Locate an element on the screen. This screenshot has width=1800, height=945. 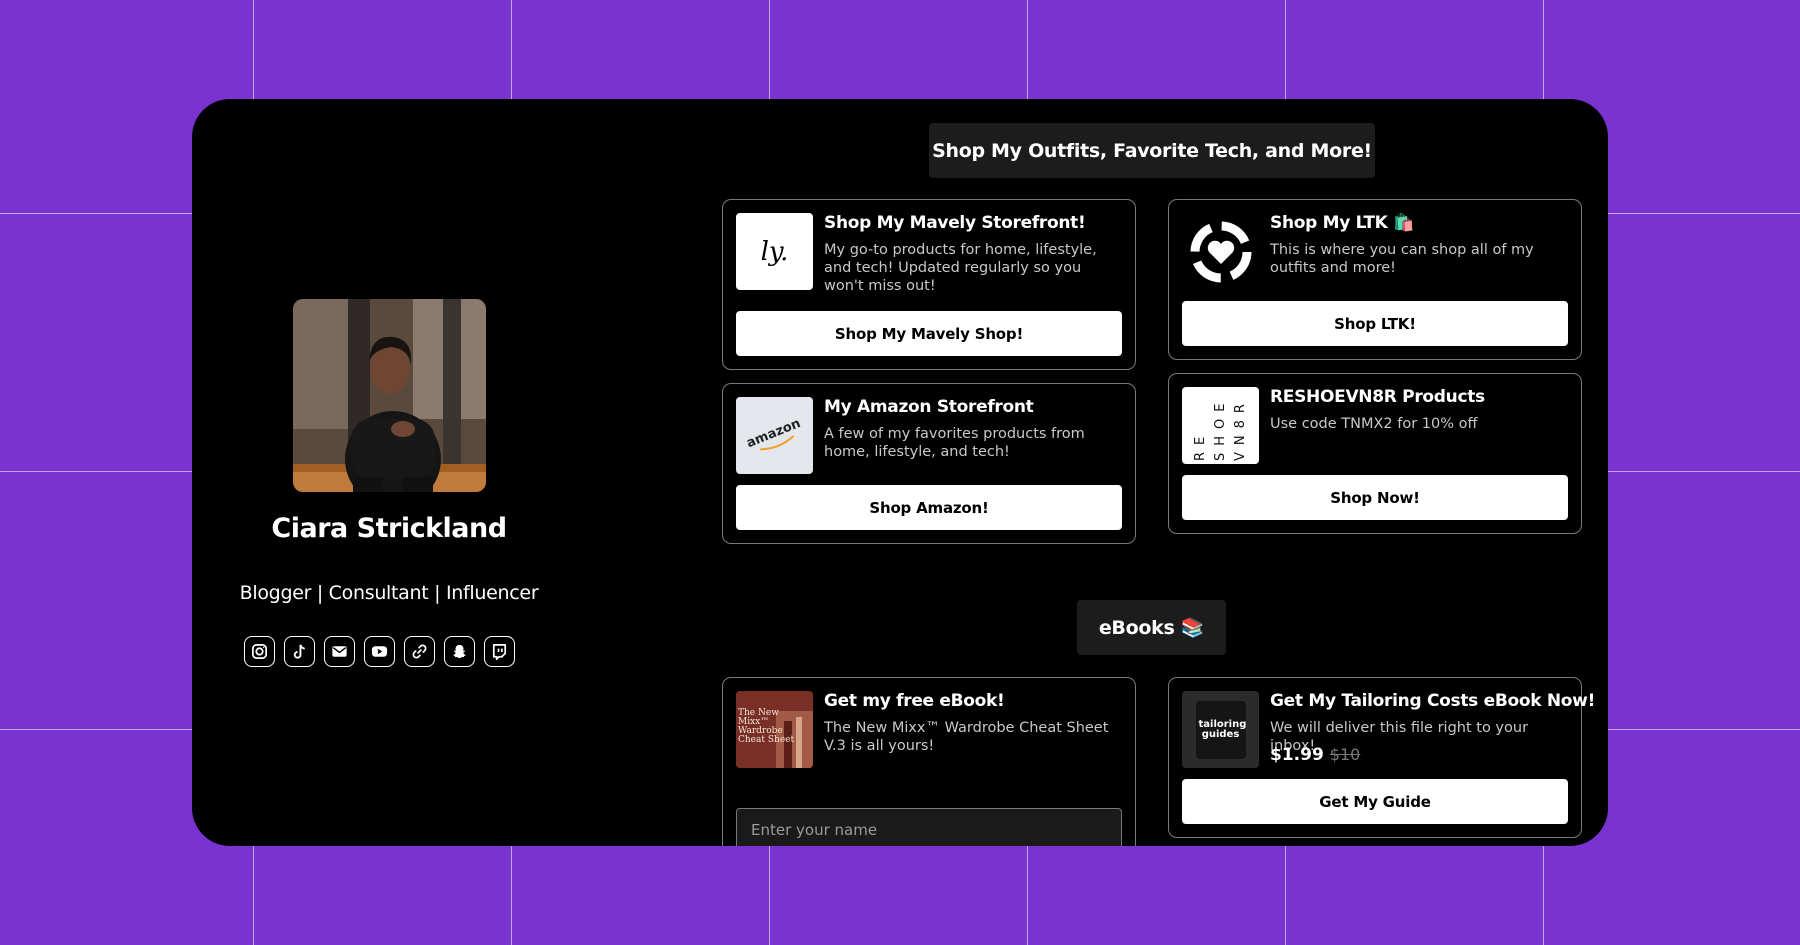
card-title: Shop My Mavely Storefront! is located at coordinates (955, 223).